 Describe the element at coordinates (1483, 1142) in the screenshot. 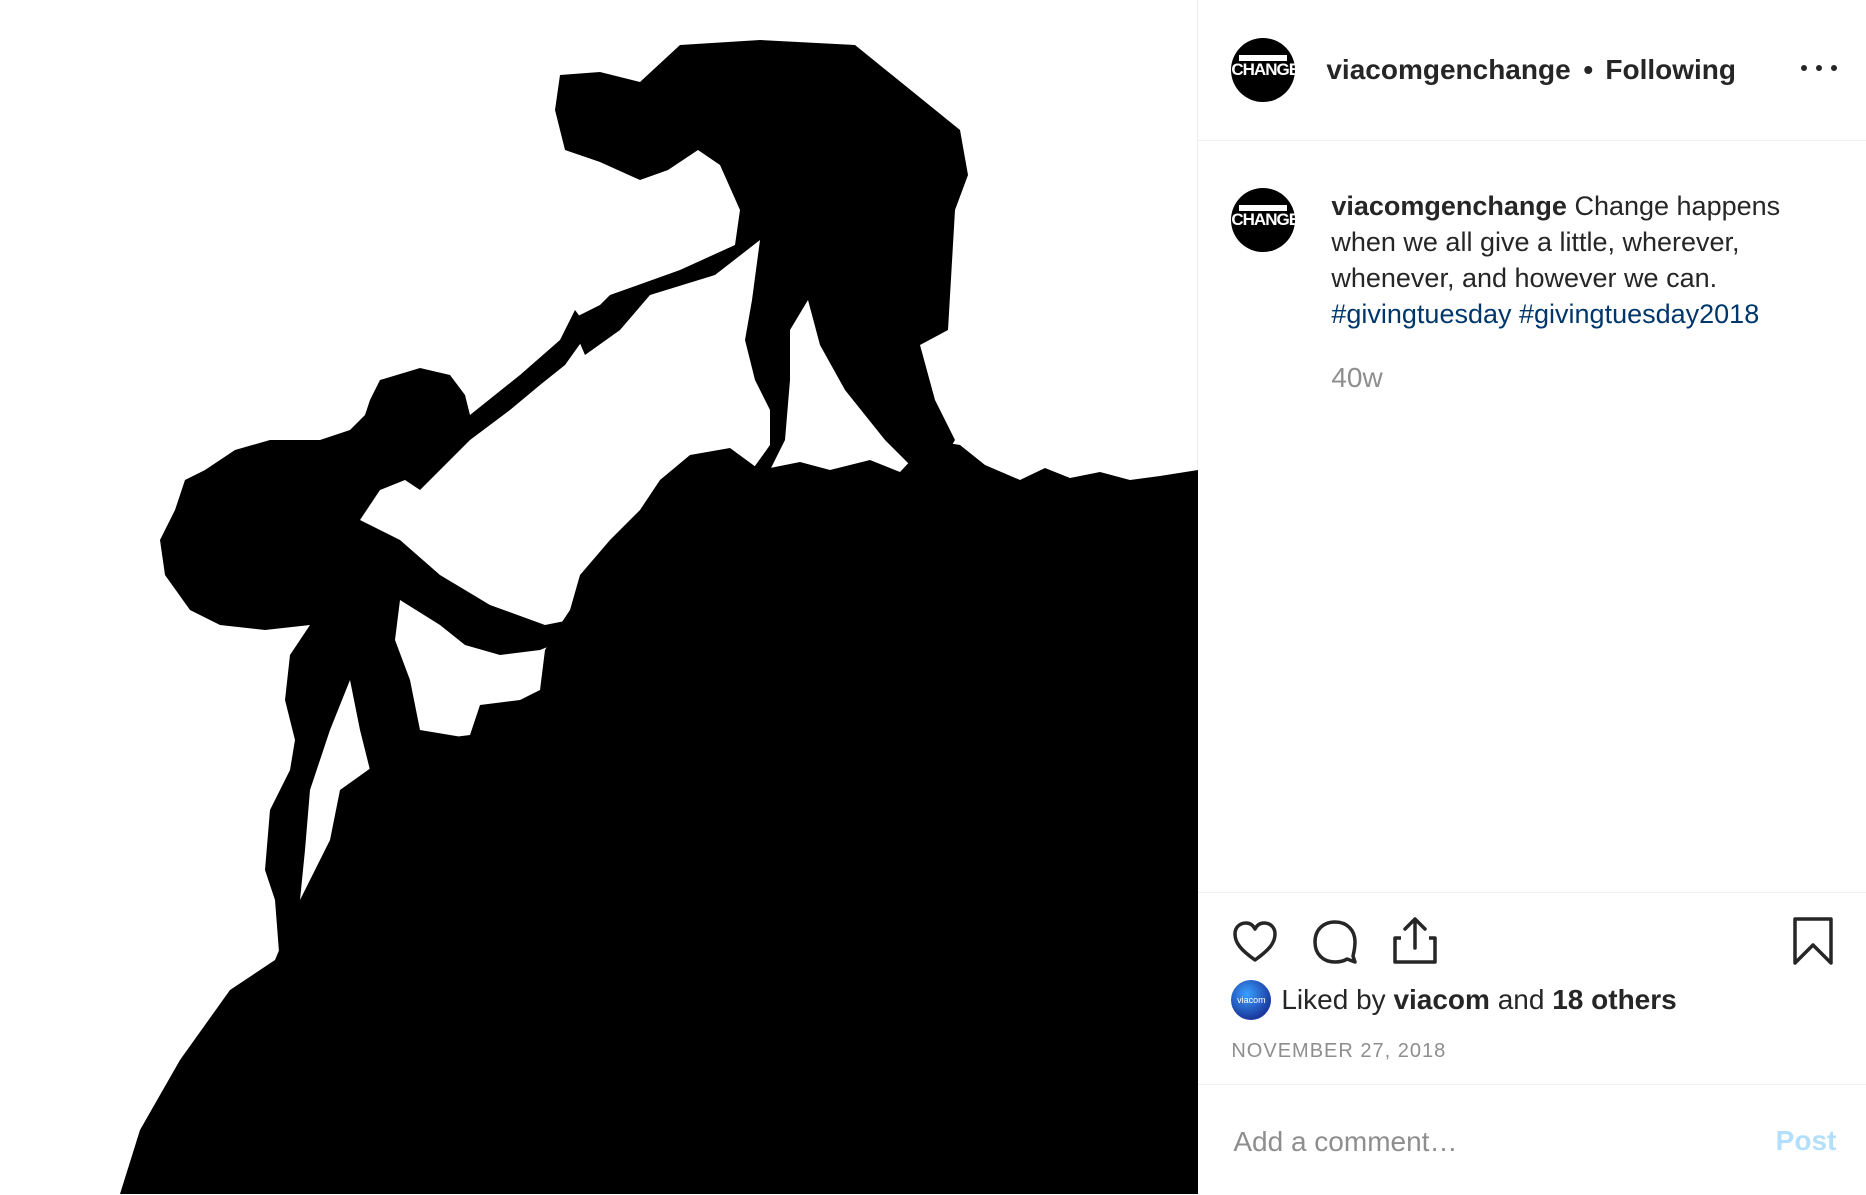

I see `comment-input` at that location.